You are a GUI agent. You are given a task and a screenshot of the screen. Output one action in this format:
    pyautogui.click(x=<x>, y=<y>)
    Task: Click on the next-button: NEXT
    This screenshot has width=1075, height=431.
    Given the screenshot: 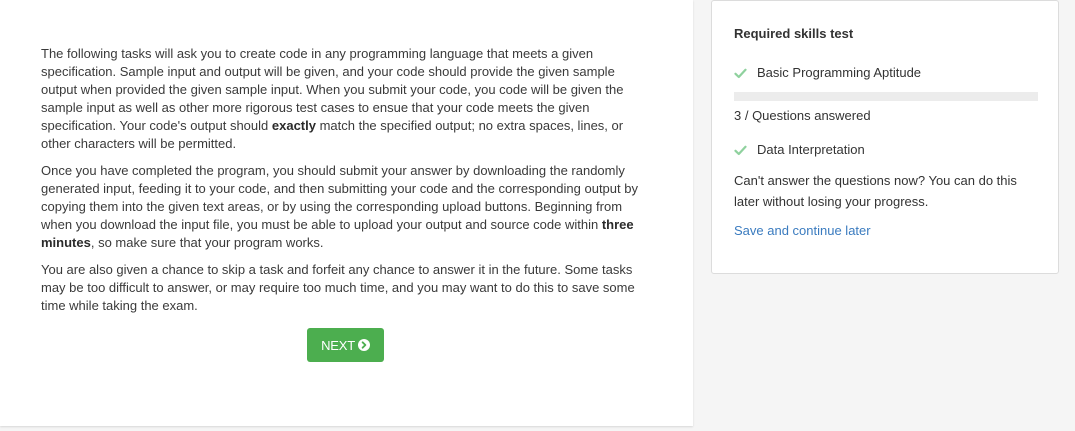 What is the action you would take?
    pyautogui.click(x=345, y=345)
    